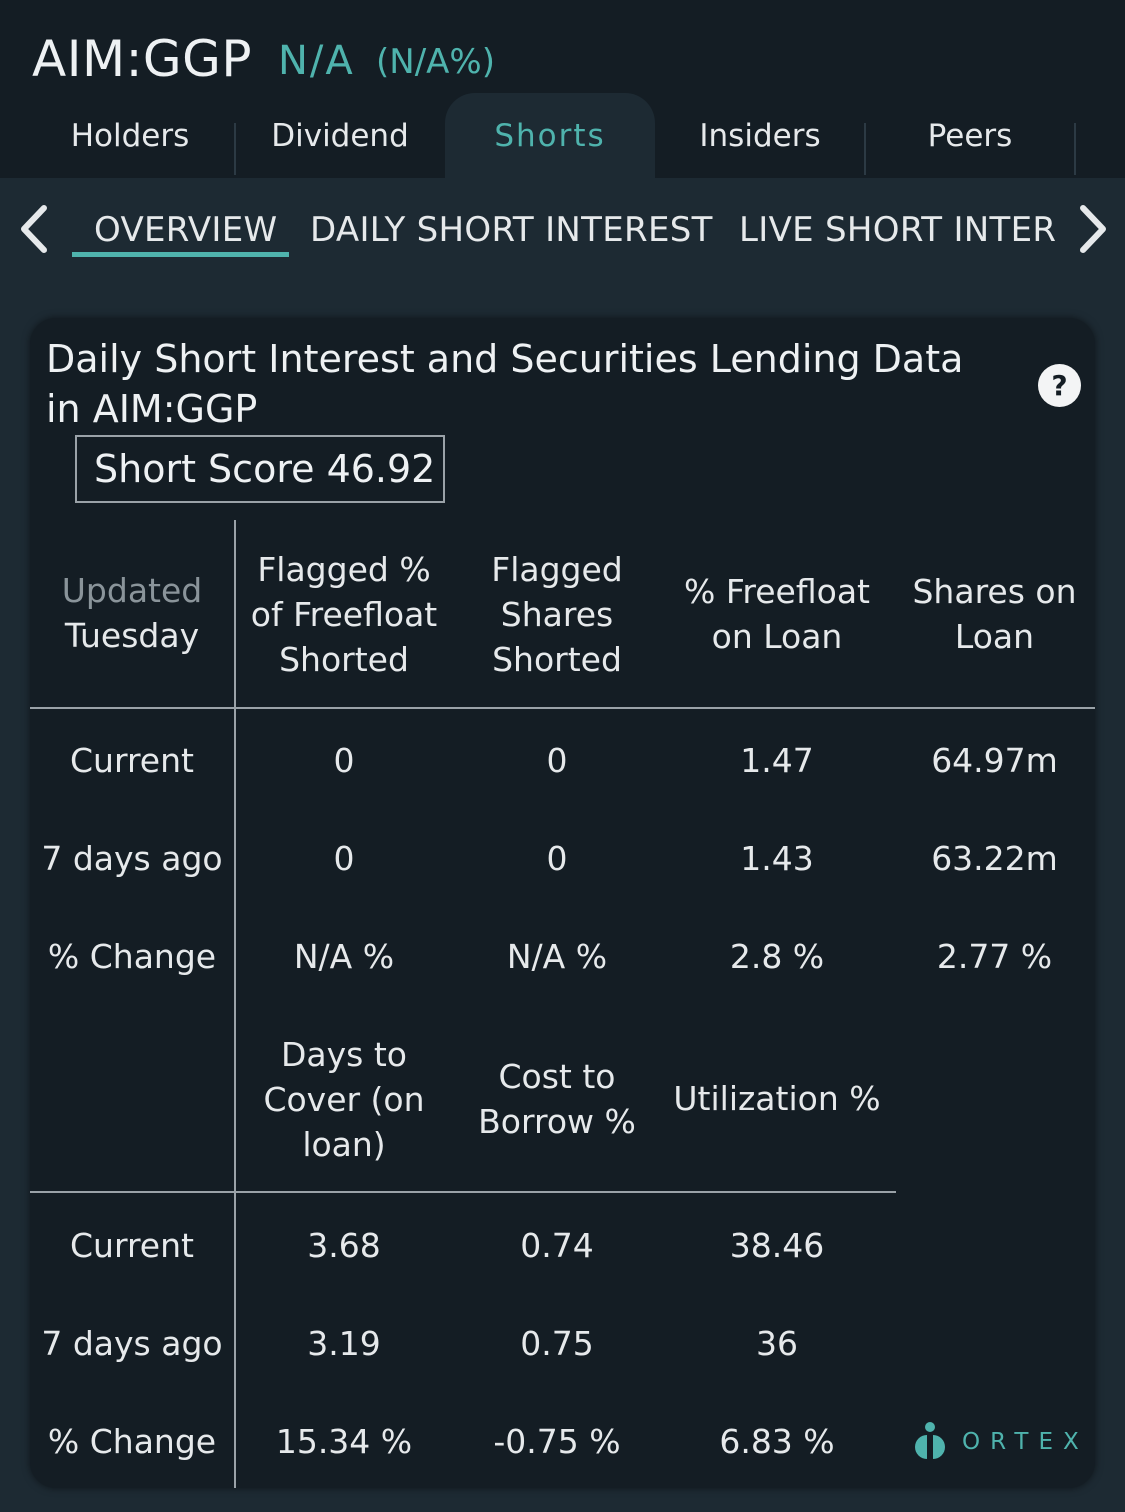 The width and height of the screenshot is (1125, 1512). What do you see at coordinates (340, 135) in the screenshot?
I see `tab-dividend: Dividend` at bounding box center [340, 135].